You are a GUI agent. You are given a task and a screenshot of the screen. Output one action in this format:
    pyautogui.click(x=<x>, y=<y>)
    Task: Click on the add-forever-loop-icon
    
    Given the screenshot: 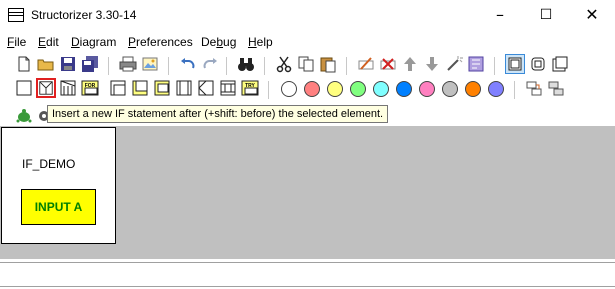 What is the action you would take?
    pyautogui.click(x=162, y=88)
    